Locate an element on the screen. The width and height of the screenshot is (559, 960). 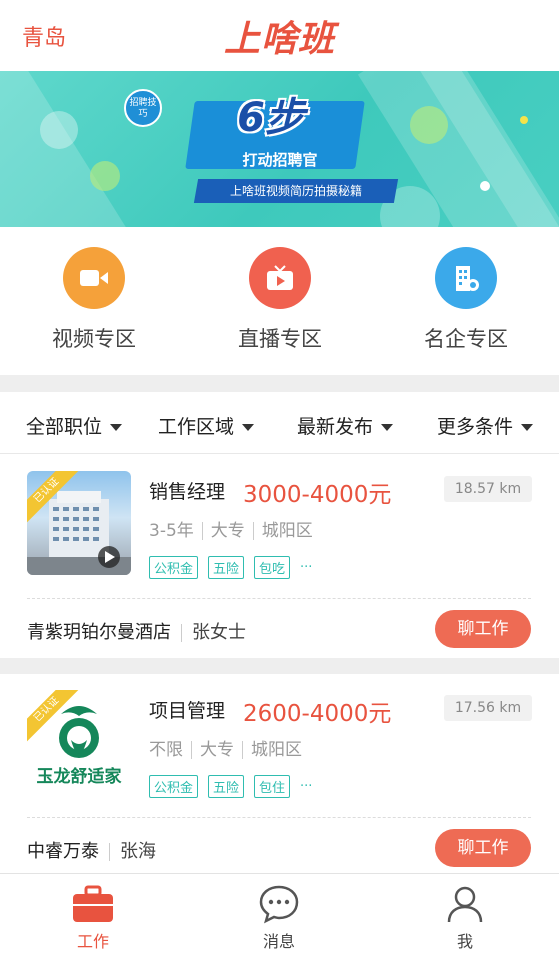
job-tags: 公积金 五险 包吃 ··· is located at coordinates (230, 567).